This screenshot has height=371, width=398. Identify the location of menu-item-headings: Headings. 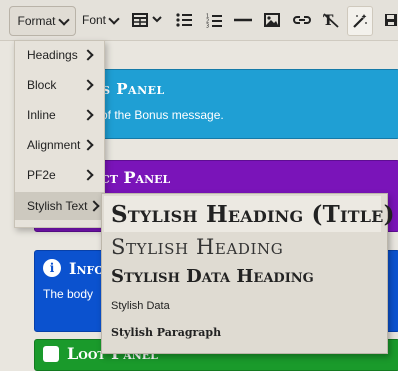
(59, 55).